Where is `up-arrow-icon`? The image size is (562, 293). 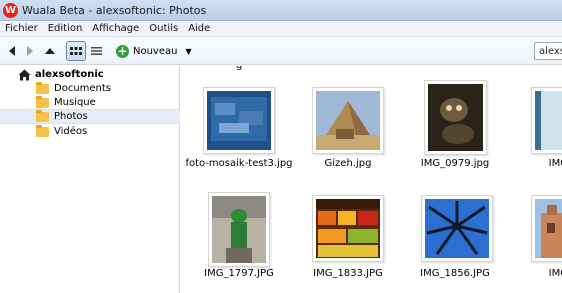
up-arrow-icon is located at coordinates (50, 51).